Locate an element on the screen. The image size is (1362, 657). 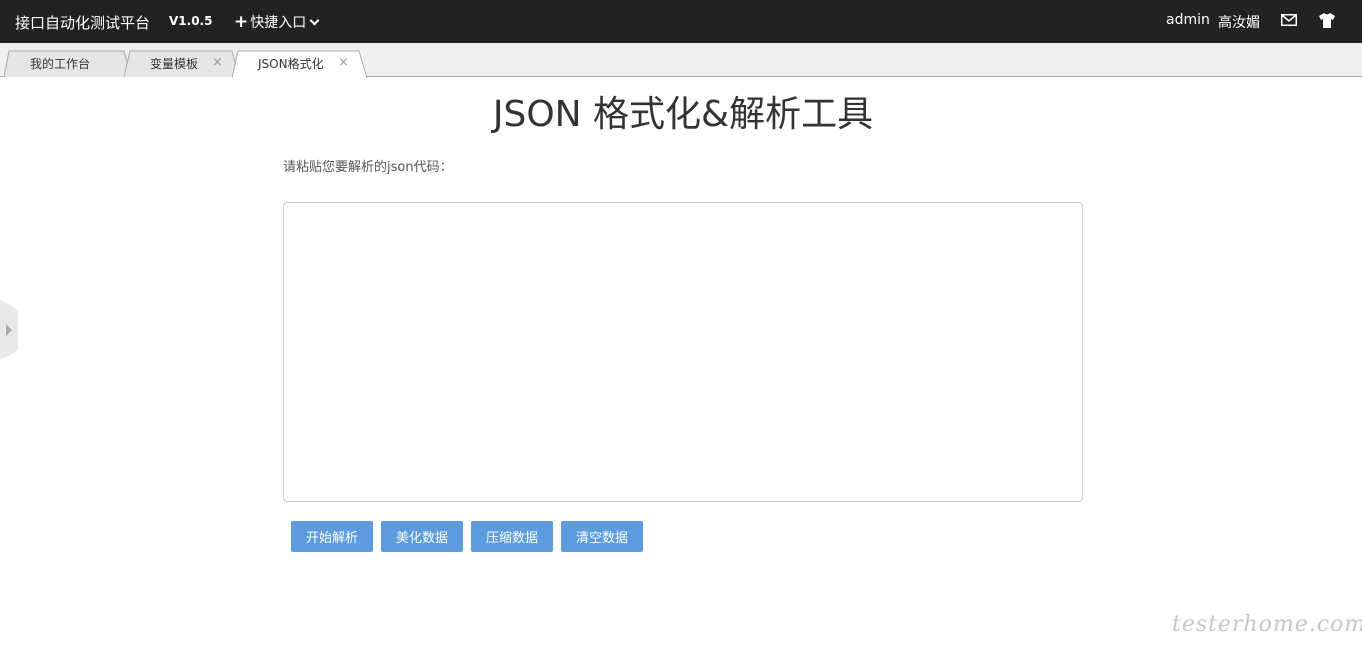
plus-icon: + is located at coordinates (241, 22).